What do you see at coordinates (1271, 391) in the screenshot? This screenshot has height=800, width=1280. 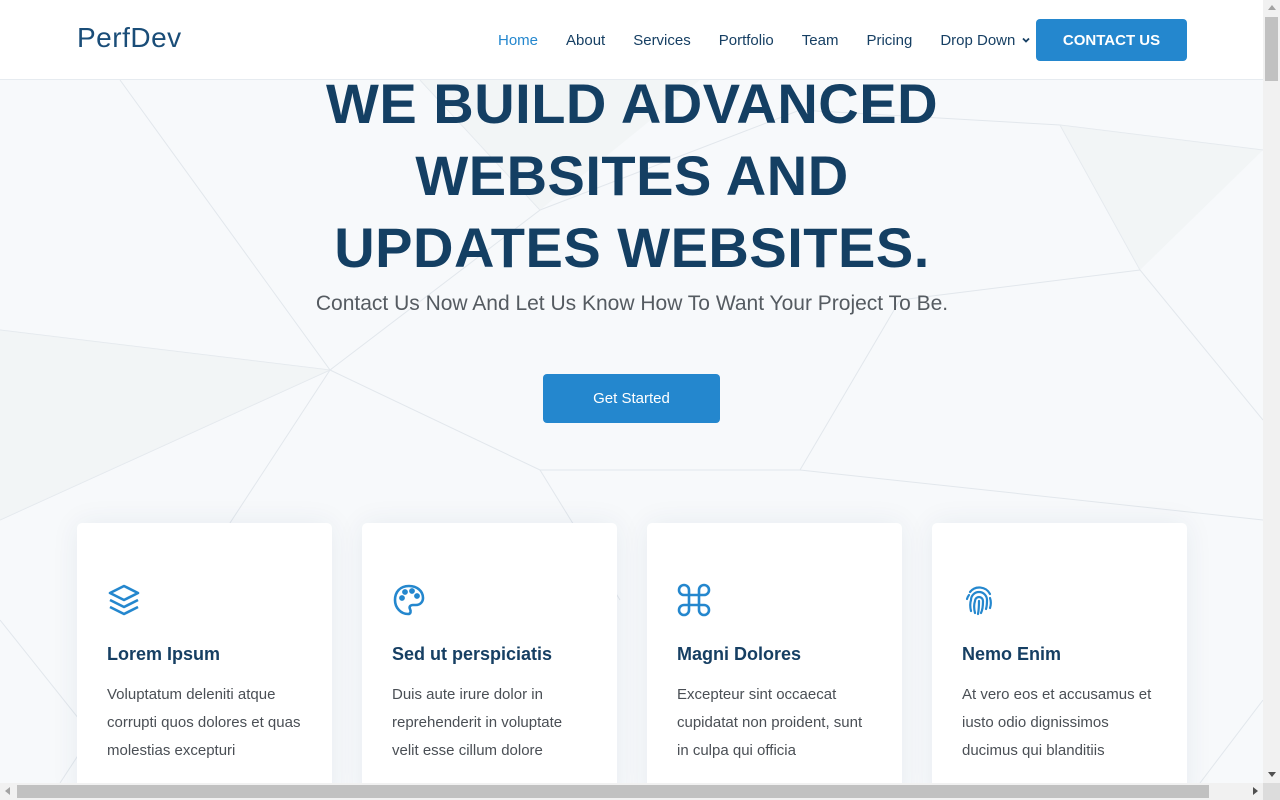 I see `vertical-scrollbar` at bounding box center [1271, 391].